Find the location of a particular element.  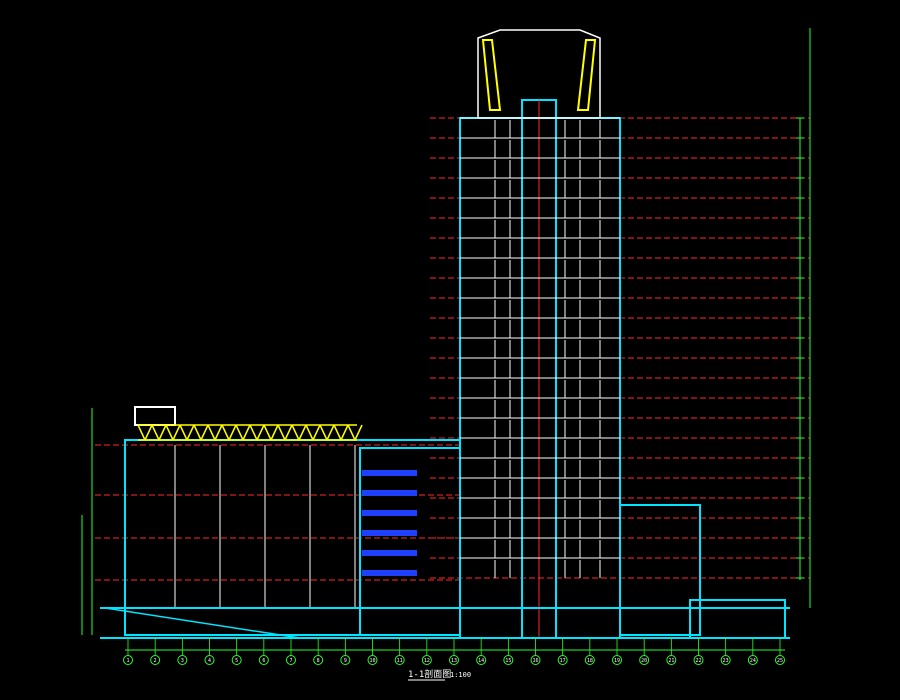

drawing-title: 1-1剖面图 is located at coordinates (429, 674).